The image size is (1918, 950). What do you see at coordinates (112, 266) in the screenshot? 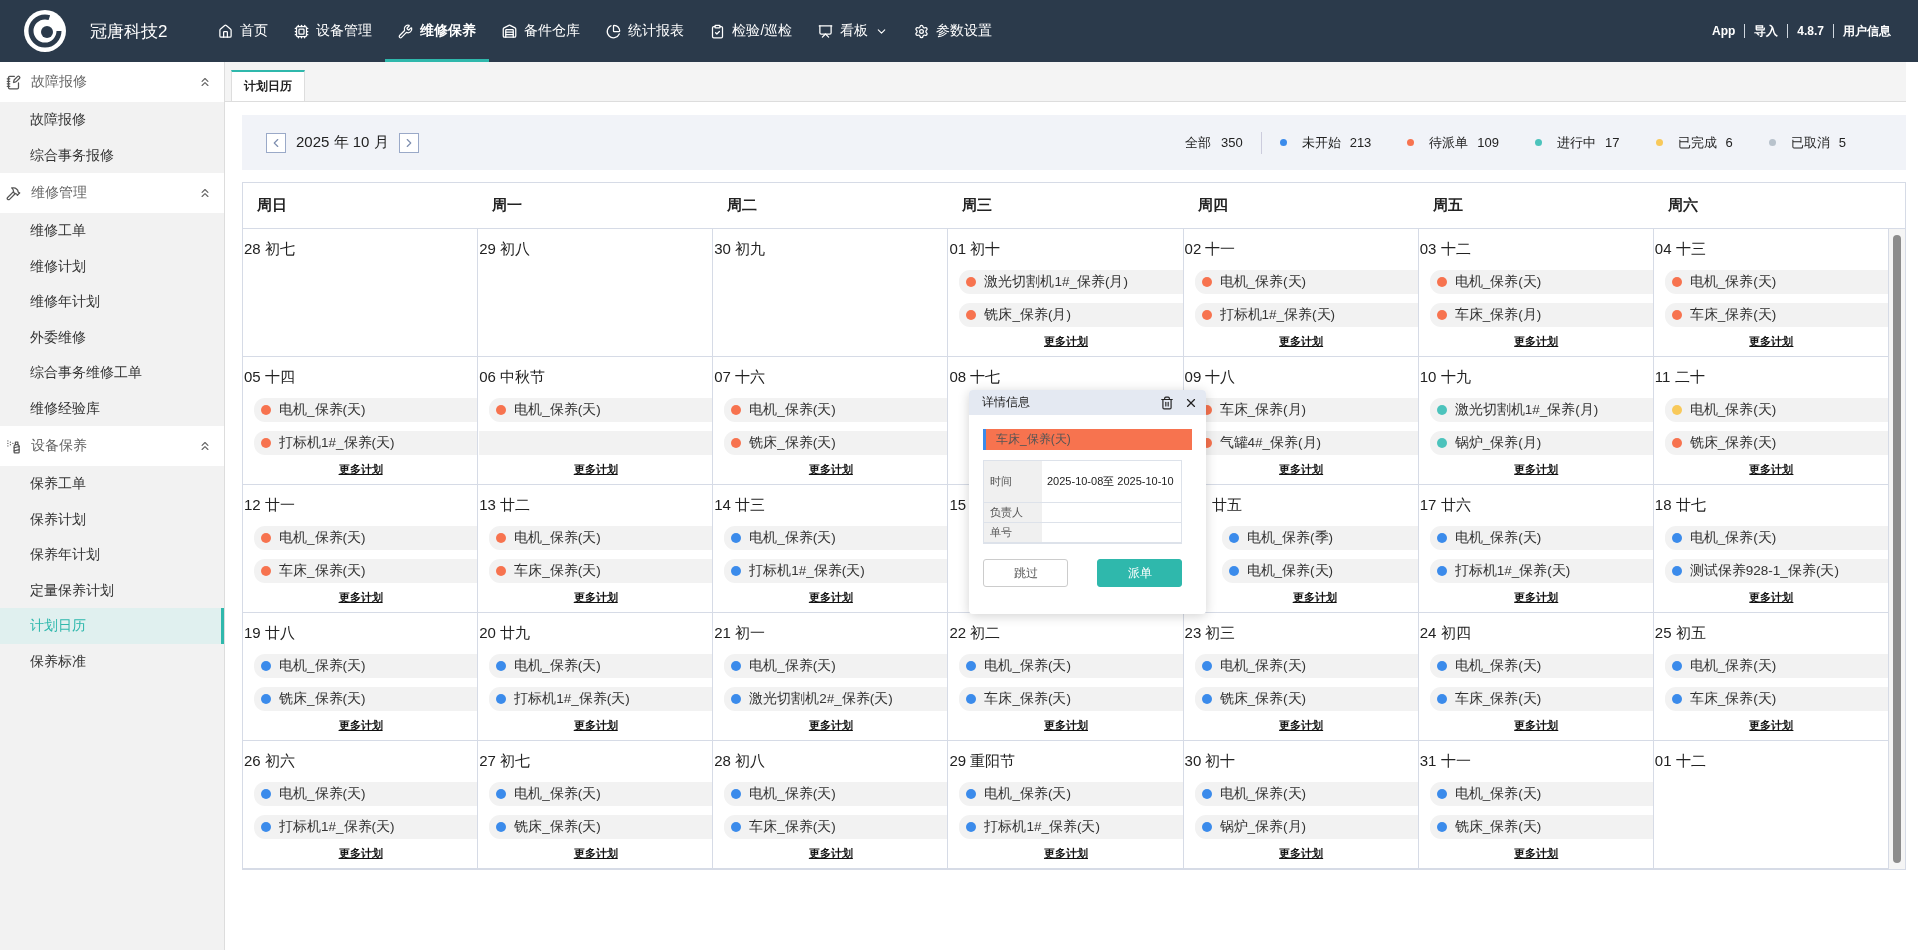
I see `sidebar-item: 维修计划` at bounding box center [112, 266].